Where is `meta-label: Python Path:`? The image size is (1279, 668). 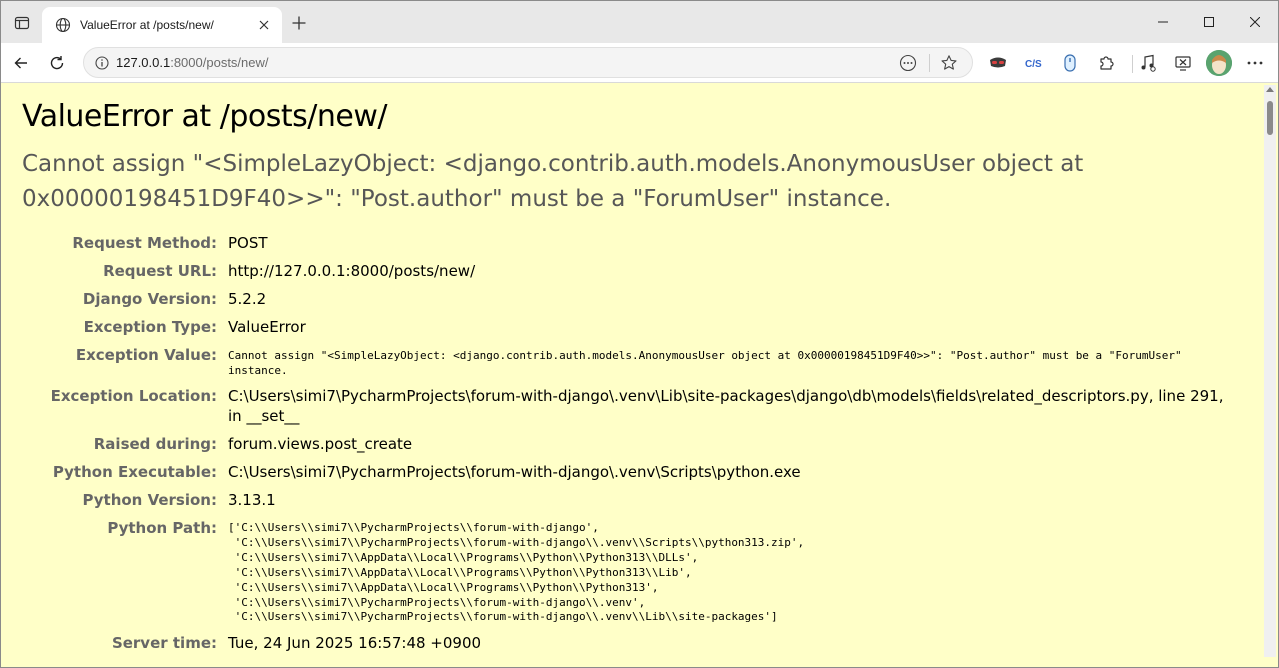
meta-label: Python Path: is located at coordinates (162, 528).